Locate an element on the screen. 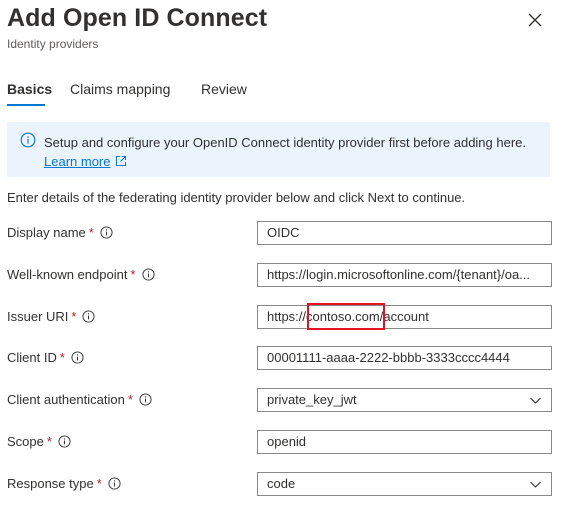 This screenshot has height=509, width=562. well-known-endpoint-label: Well-known endpoint * is located at coordinates (81, 274).